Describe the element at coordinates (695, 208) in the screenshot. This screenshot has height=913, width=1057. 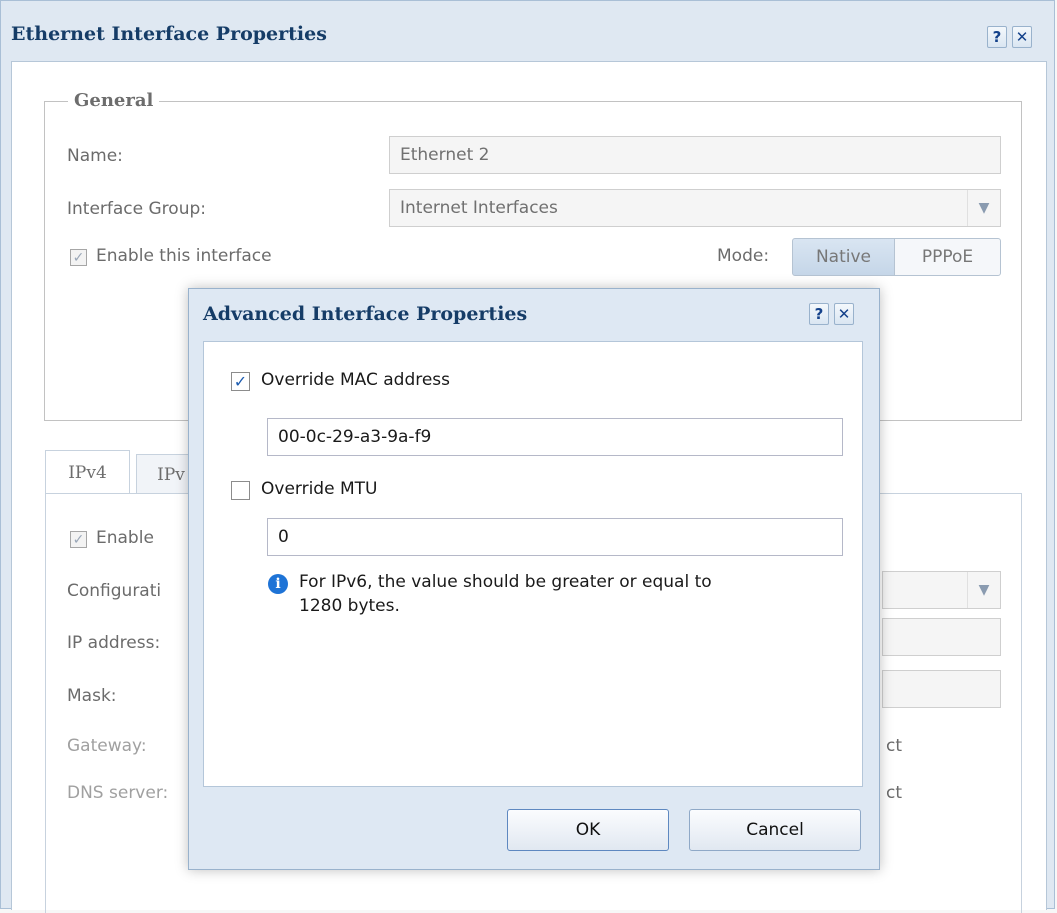
I see `interface-group-combo: Internet Interfaces ▼` at that location.